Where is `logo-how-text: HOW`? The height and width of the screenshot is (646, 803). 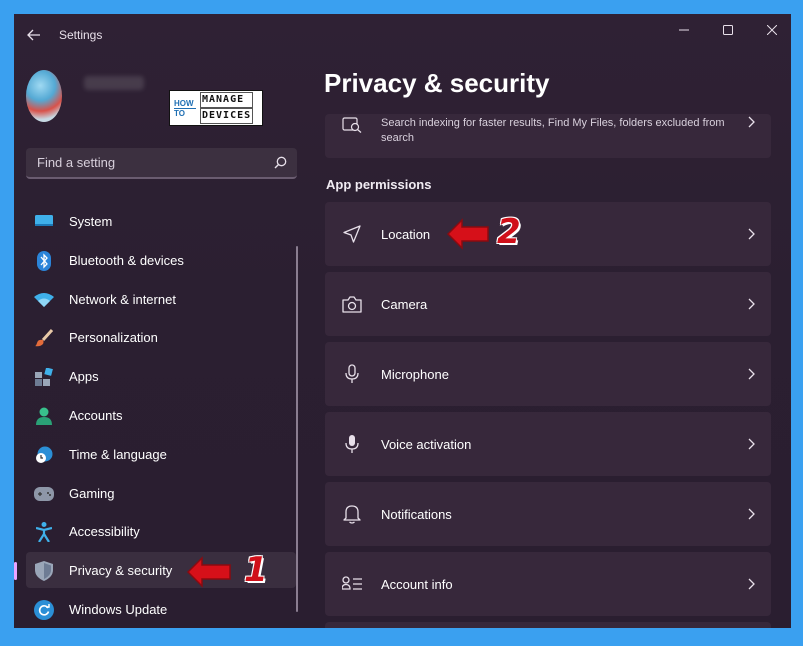 logo-how-text: HOW is located at coordinates (184, 103).